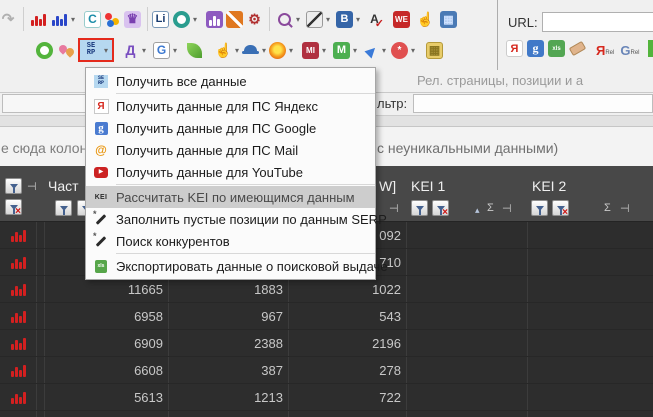 The height and width of the screenshot is (417, 653). Describe the element at coordinates (230, 81) in the screenshot. I see `menu-item-get-all-data: SE RP Получить все данные` at that location.